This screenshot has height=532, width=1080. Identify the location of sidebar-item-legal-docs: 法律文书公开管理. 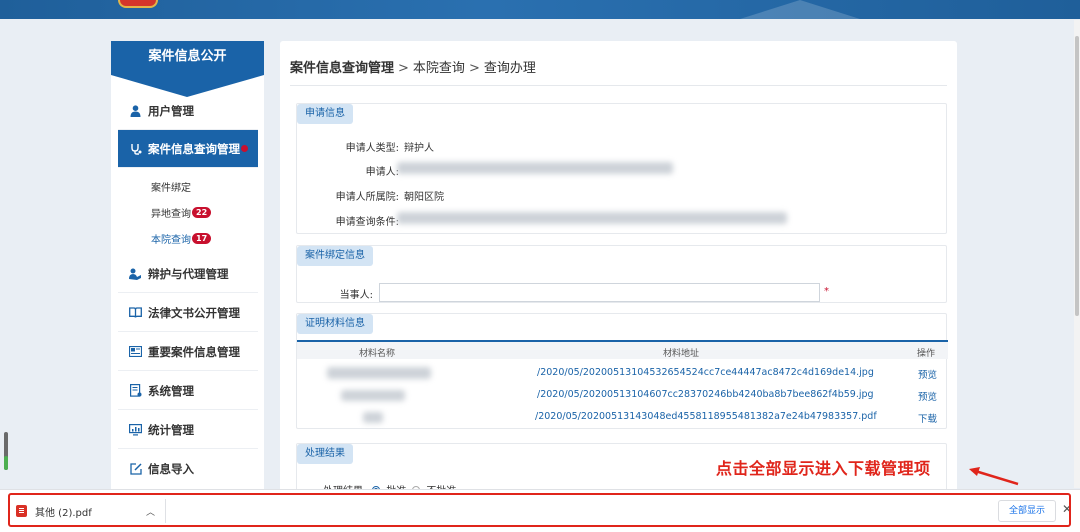
(188, 313).